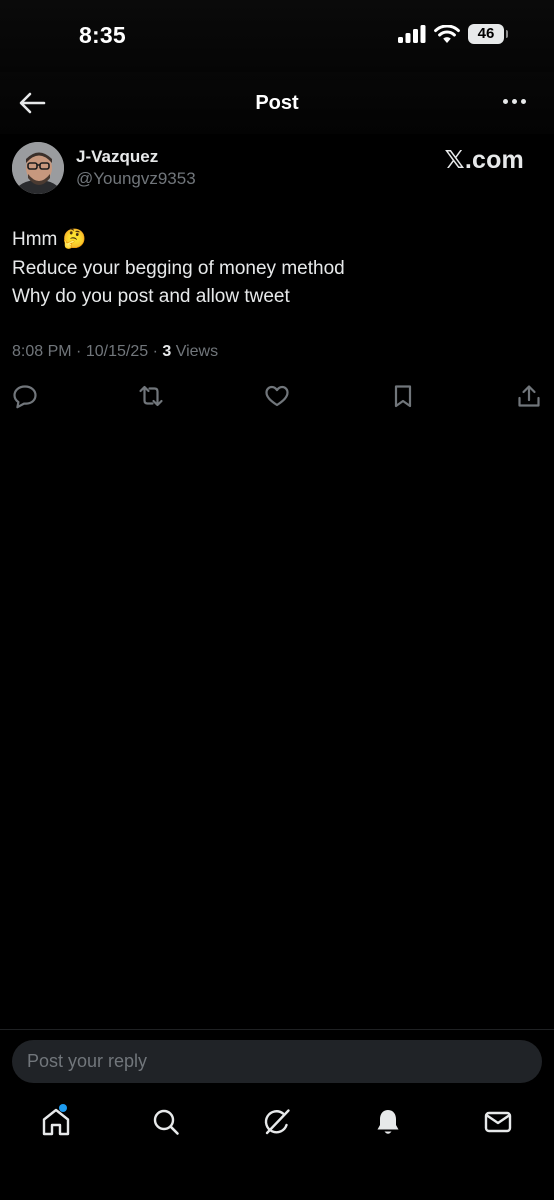 This screenshot has width=554, height=1200. What do you see at coordinates (42, 351) in the screenshot?
I see `post-time: 8:08 PM` at bounding box center [42, 351].